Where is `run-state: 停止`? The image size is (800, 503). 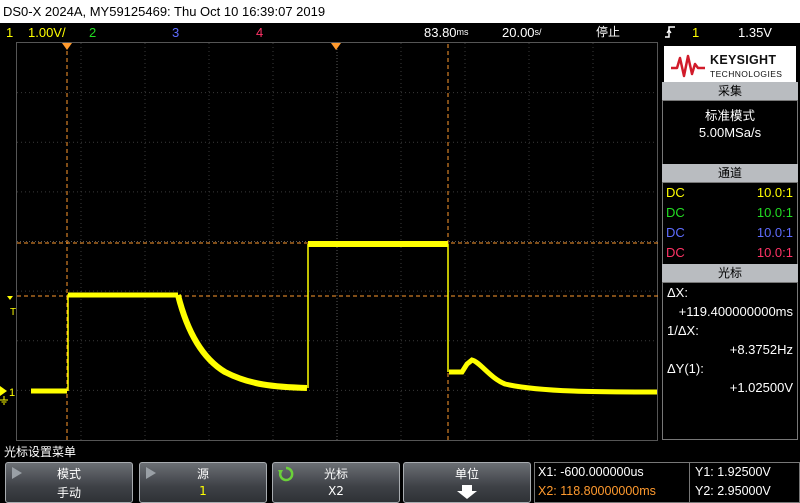
run-state: 停止 is located at coordinates (608, 32).